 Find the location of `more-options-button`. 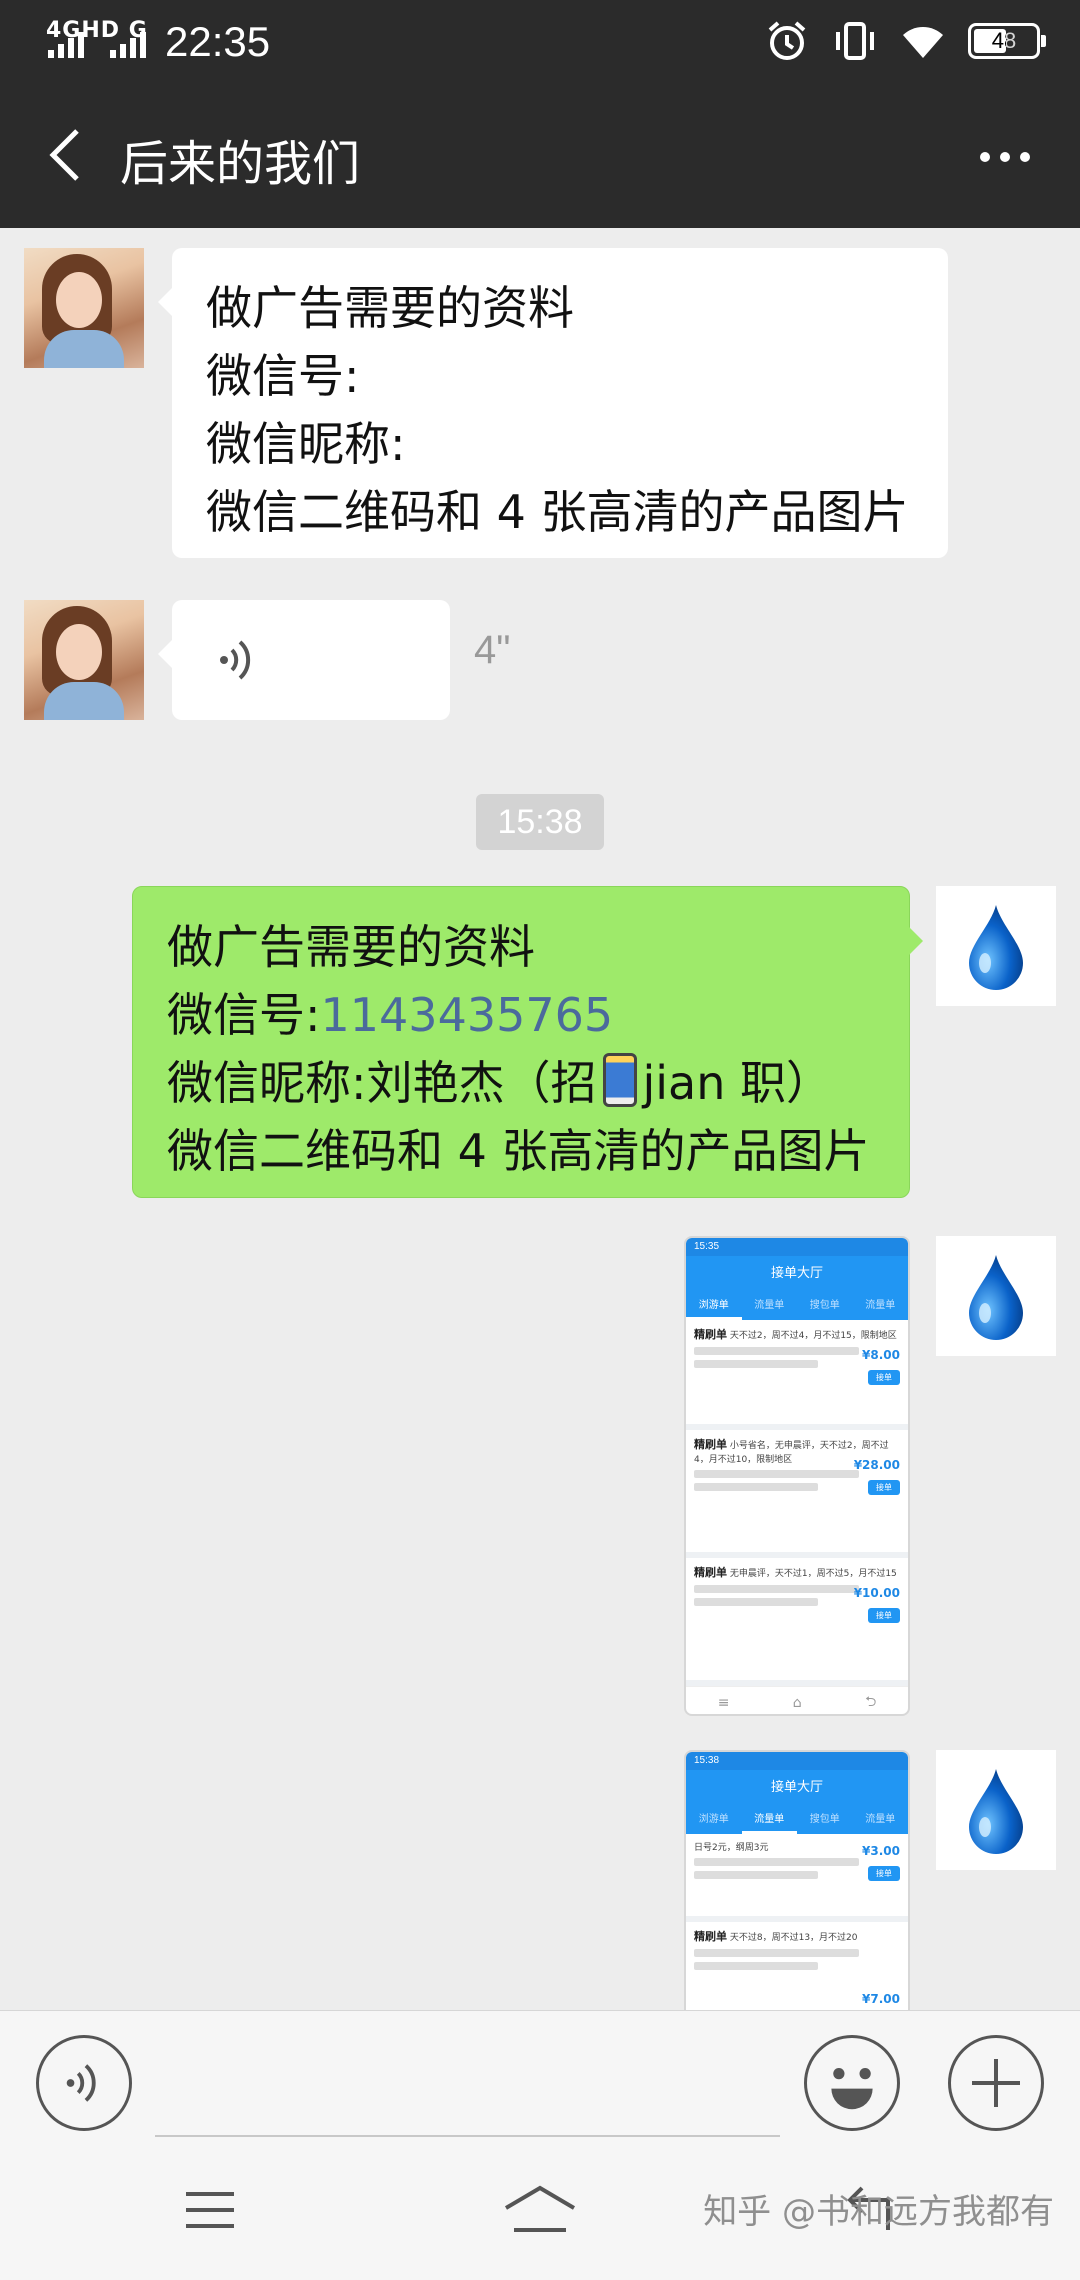

more-options-button is located at coordinates (1005, 157).